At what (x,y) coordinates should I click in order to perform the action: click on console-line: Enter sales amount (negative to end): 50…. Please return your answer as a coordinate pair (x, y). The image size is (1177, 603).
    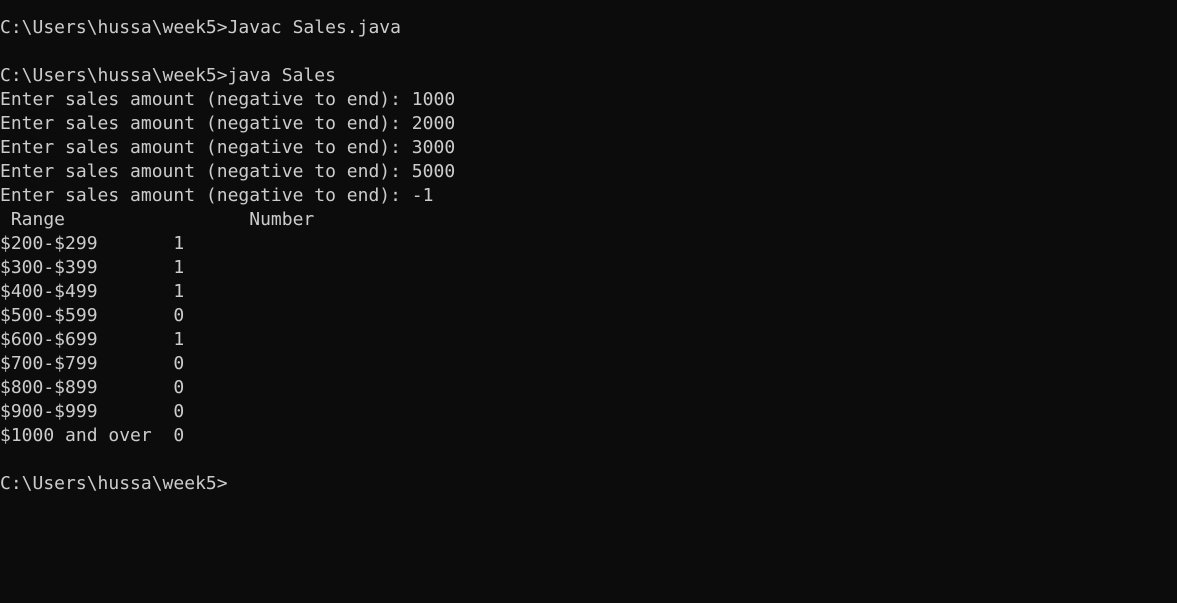
    Looking at the image, I should click on (228, 171).